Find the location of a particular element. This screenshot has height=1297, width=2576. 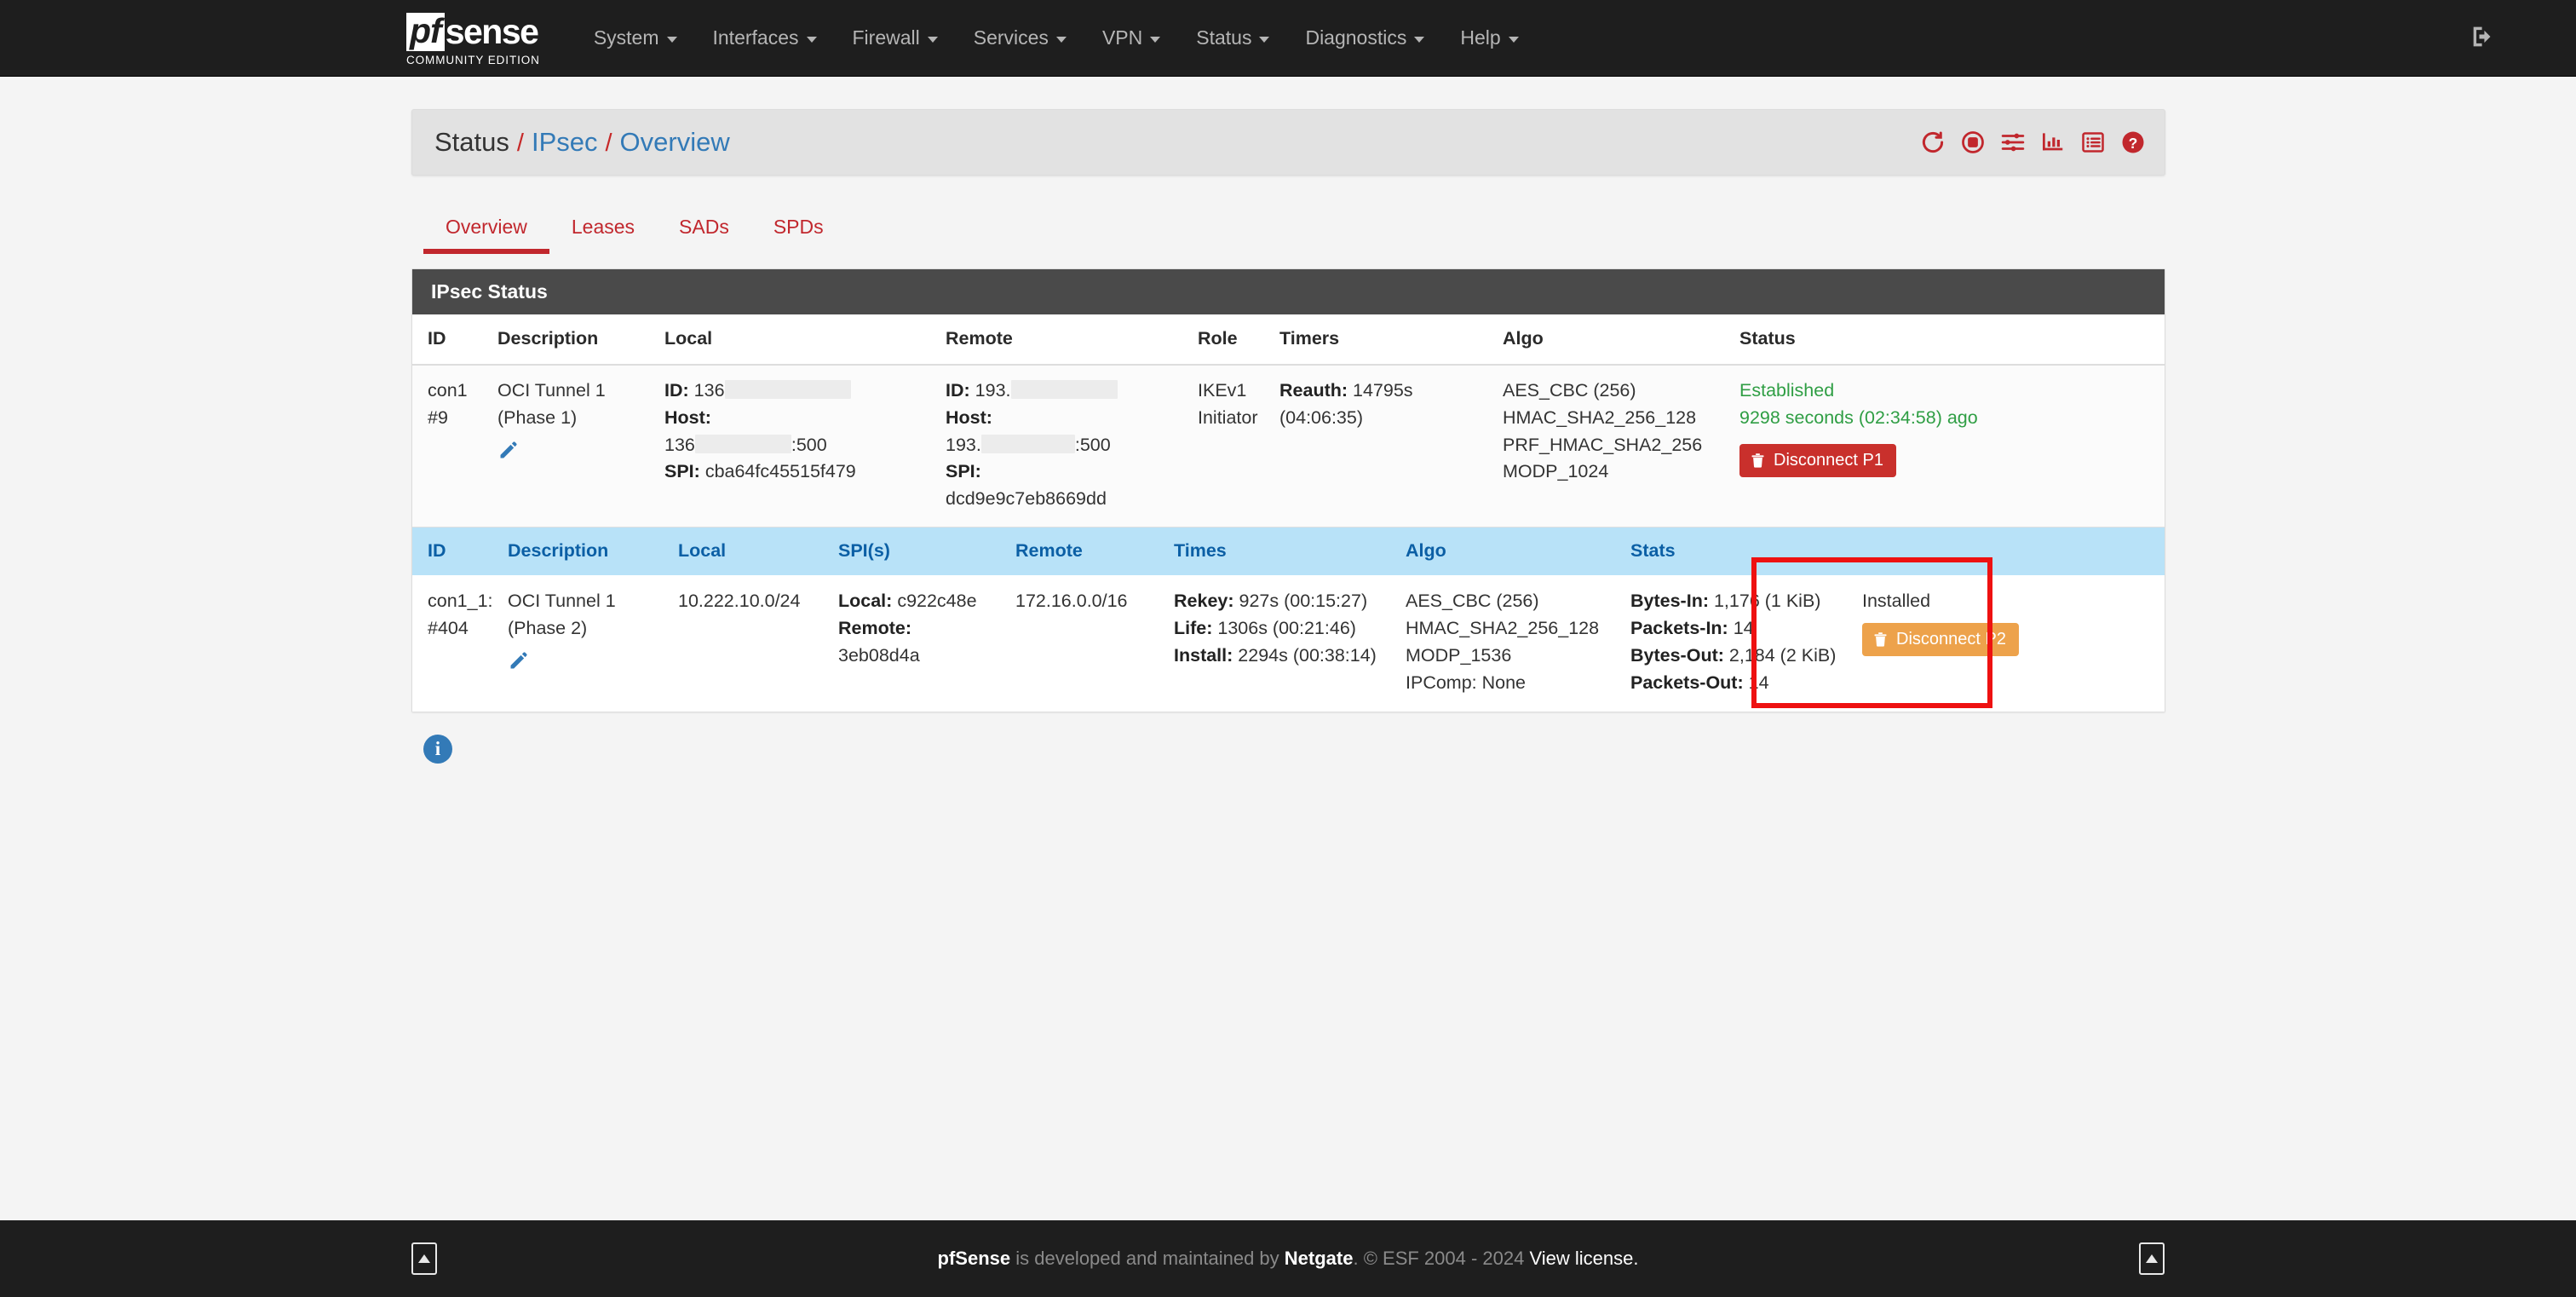

disconnect-p2-button: Disconnect P2 is located at coordinates (1941, 639).